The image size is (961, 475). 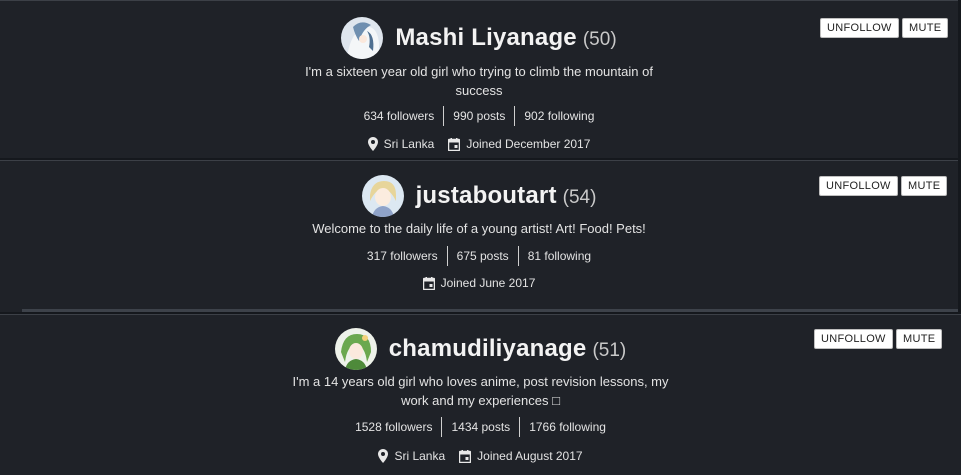 What do you see at coordinates (486, 196) in the screenshot?
I see `username: justaboutart` at bounding box center [486, 196].